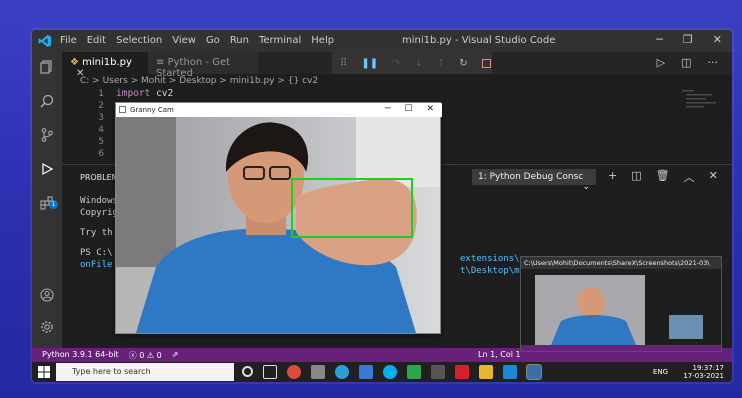 Image resolution: width=742 pixels, height=398 pixels. I want to click on code-module: cv2, so click(165, 93).